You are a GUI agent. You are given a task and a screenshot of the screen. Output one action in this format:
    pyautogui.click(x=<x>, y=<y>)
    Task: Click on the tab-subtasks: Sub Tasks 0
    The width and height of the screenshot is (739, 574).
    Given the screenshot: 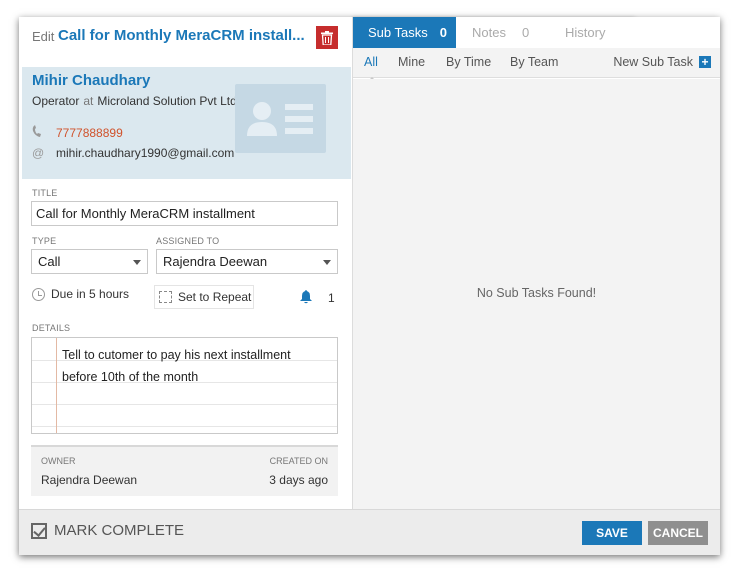 What is the action you would take?
    pyautogui.click(x=404, y=32)
    